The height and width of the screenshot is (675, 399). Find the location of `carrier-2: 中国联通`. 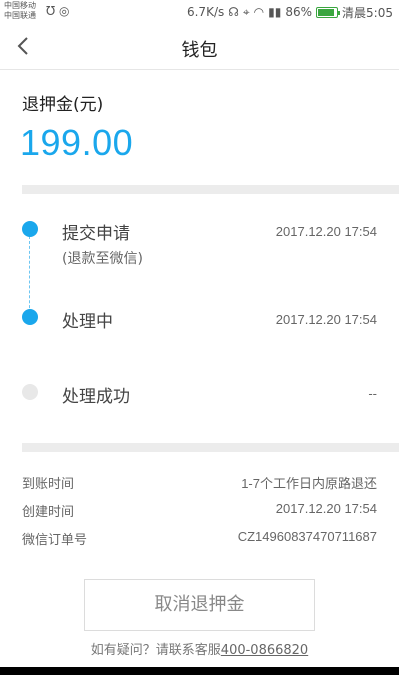

carrier-2: 中国联通 is located at coordinates (20, 15).